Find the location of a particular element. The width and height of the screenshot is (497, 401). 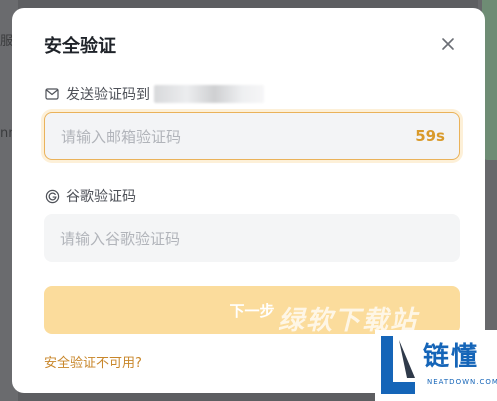

email-code-label-row: 发送验证码到 is located at coordinates (154, 94).